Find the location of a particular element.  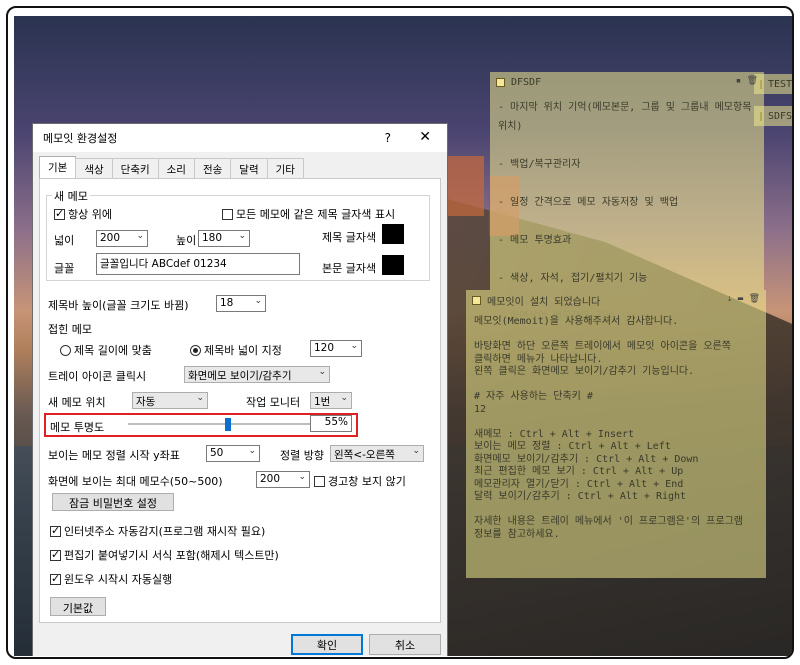

auto-detect-url-checkbox: 인터넷주소 자동감지(프로그램 재시작 필요) is located at coordinates (157, 531).